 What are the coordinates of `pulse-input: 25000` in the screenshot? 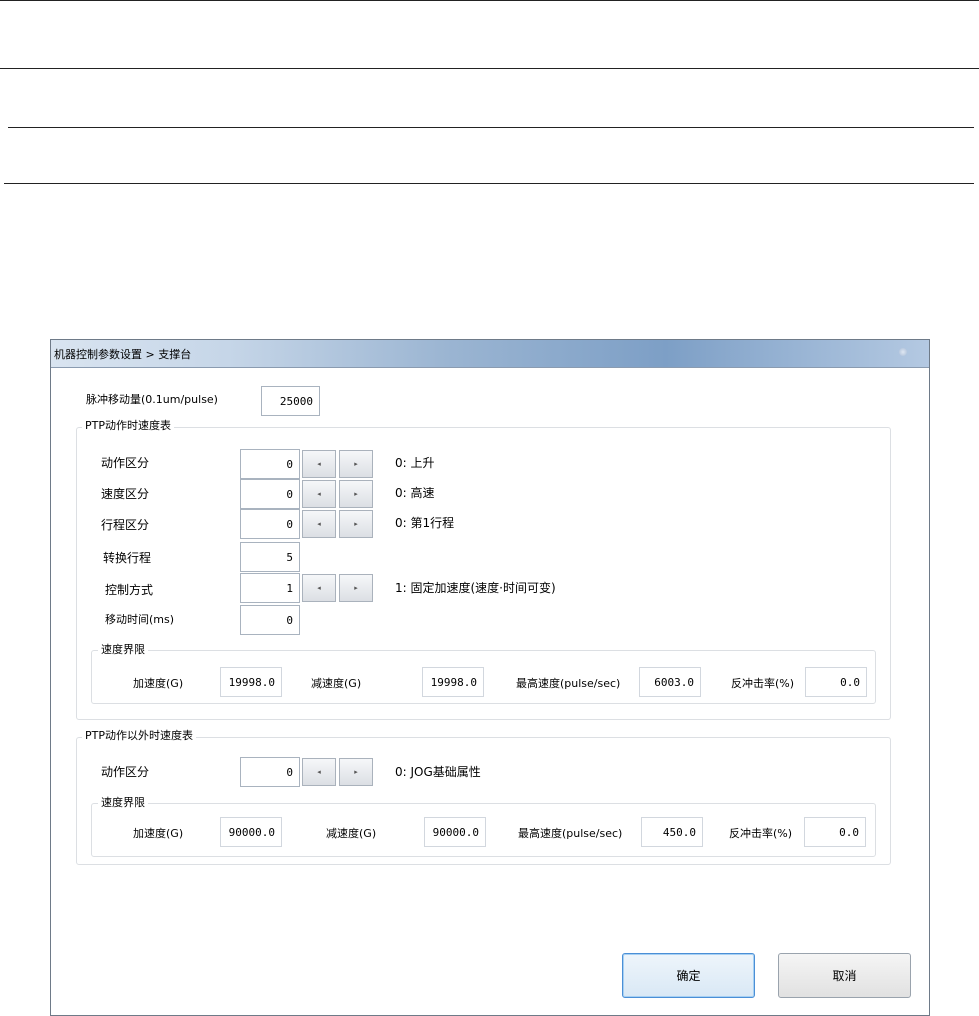 It's located at (290, 401).